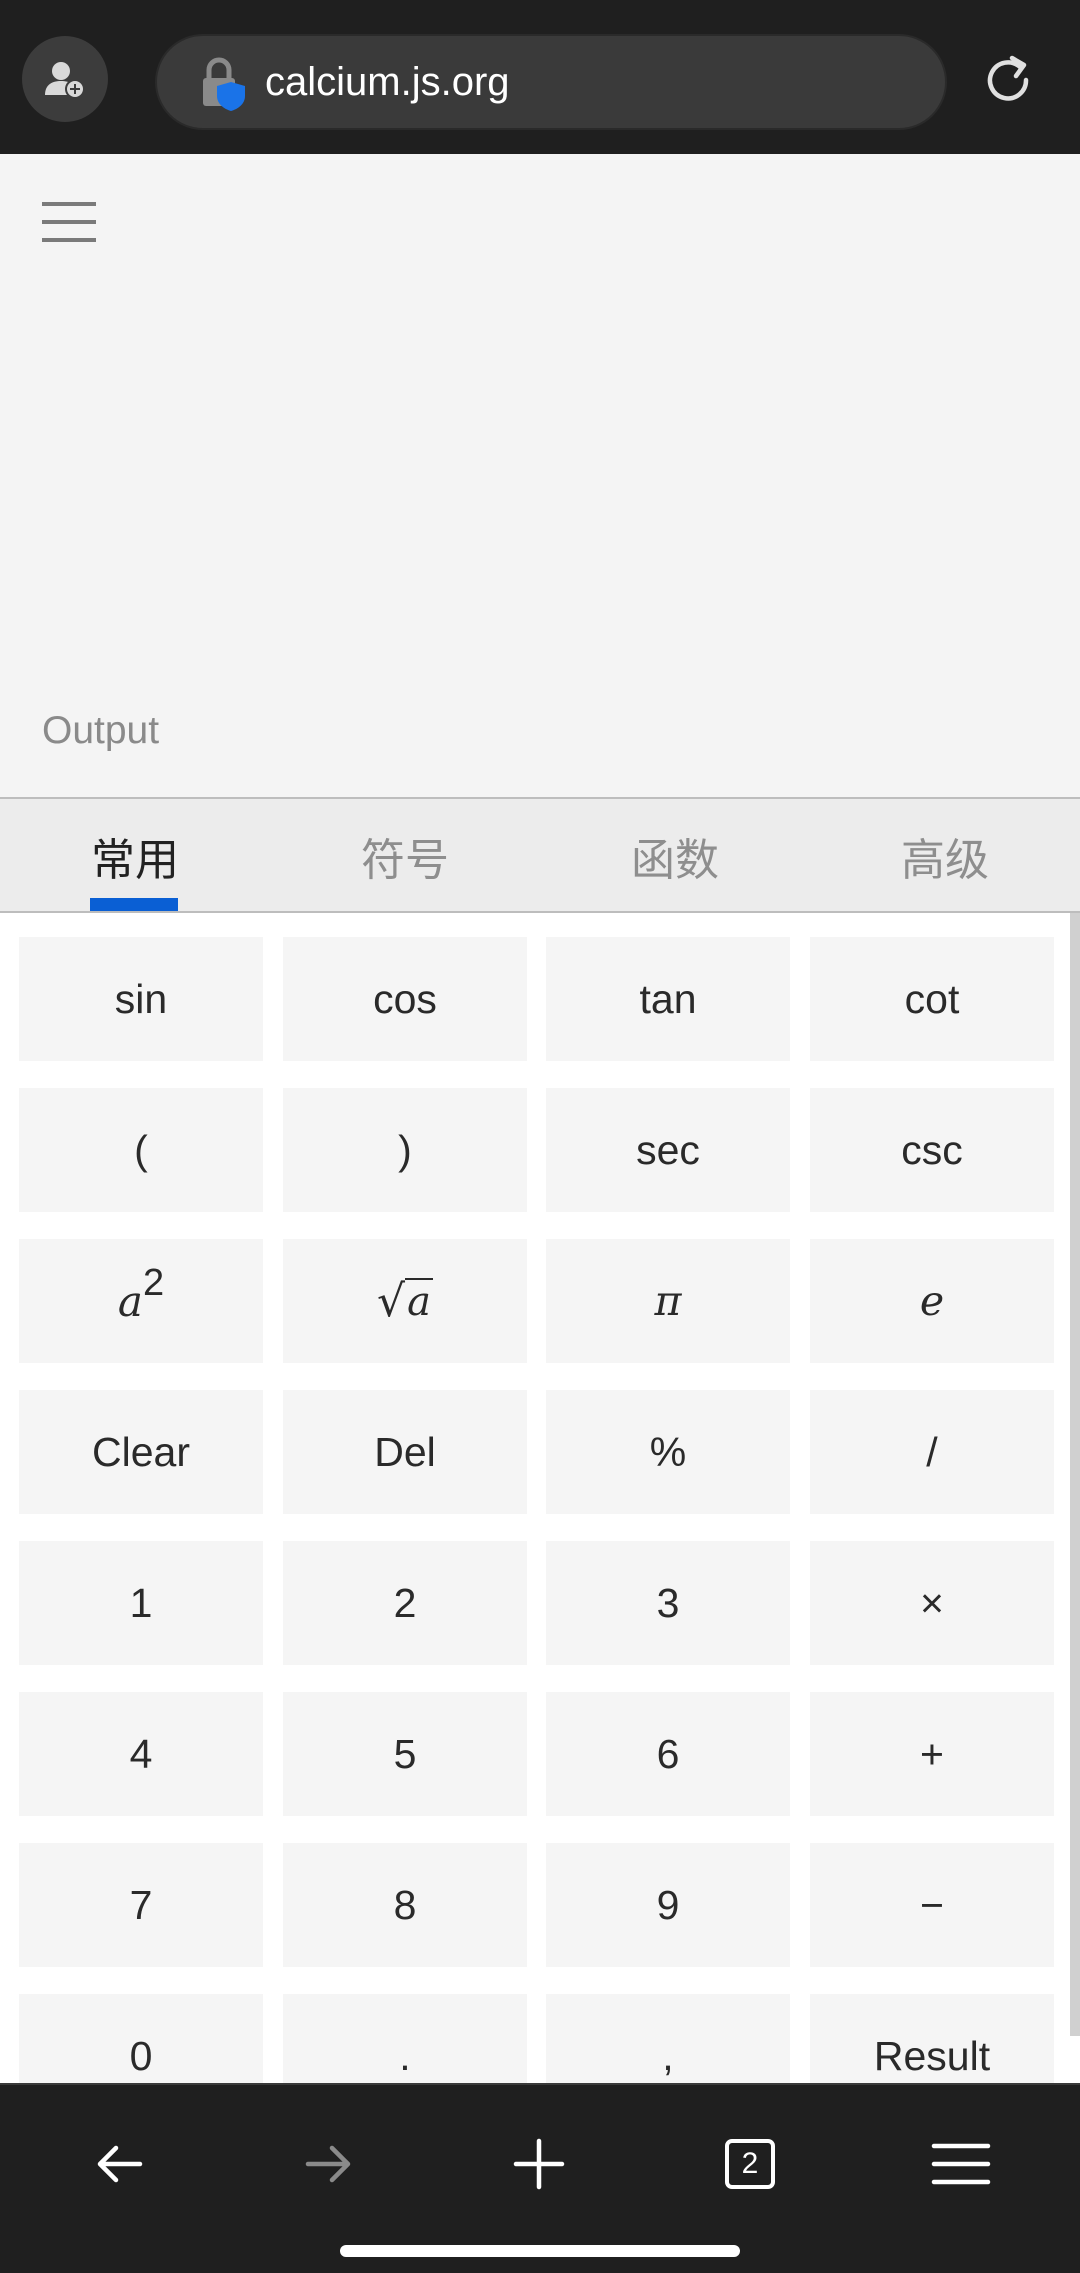 This screenshot has height=2273, width=1080. Describe the element at coordinates (405, 999) in the screenshot. I see `key-cos: cos` at that location.